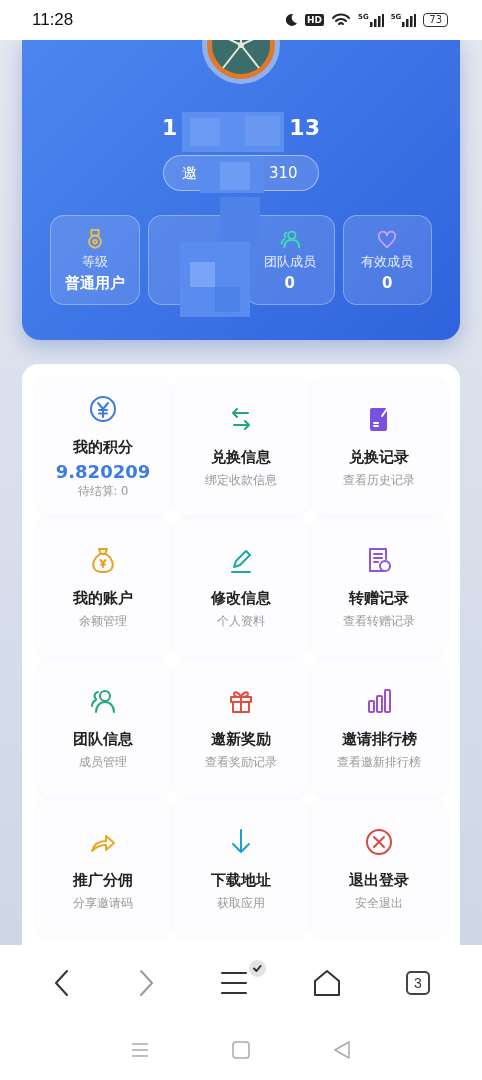 The width and height of the screenshot is (482, 1080). What do you see at coordinates (379, 587) in the screenshot?
I see `menu-tile: 转赠记录 查看转赠记录` at bounding box center [379, 587].